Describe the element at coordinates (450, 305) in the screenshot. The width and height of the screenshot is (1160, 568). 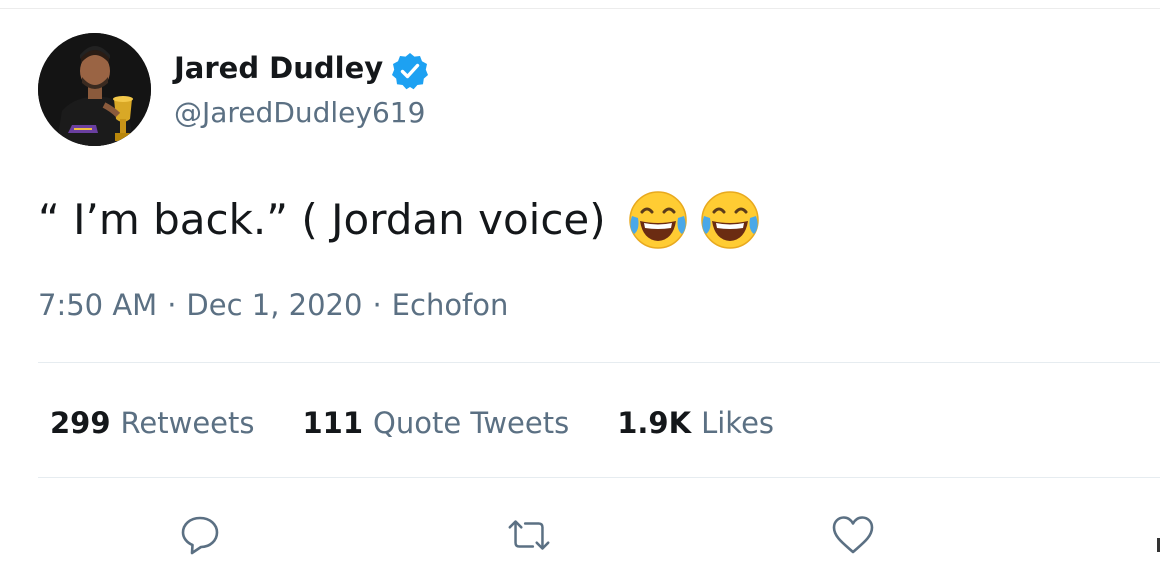
I see `tweet-source: Echofon` at that location.